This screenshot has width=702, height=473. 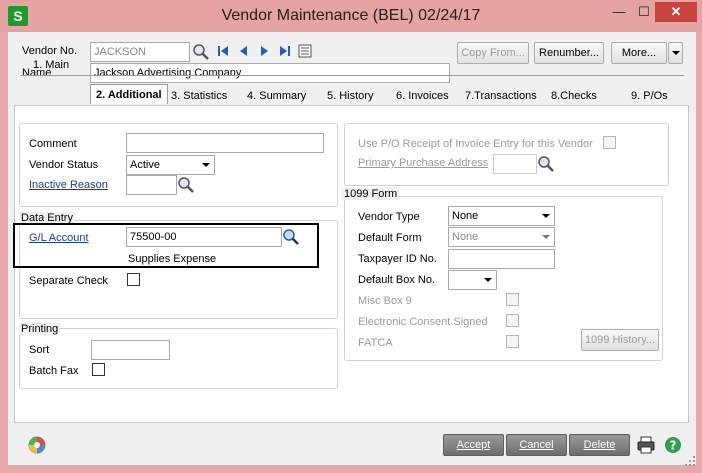 I want to click on tab-summary: 4. Summary, so click(x=276, y=96).